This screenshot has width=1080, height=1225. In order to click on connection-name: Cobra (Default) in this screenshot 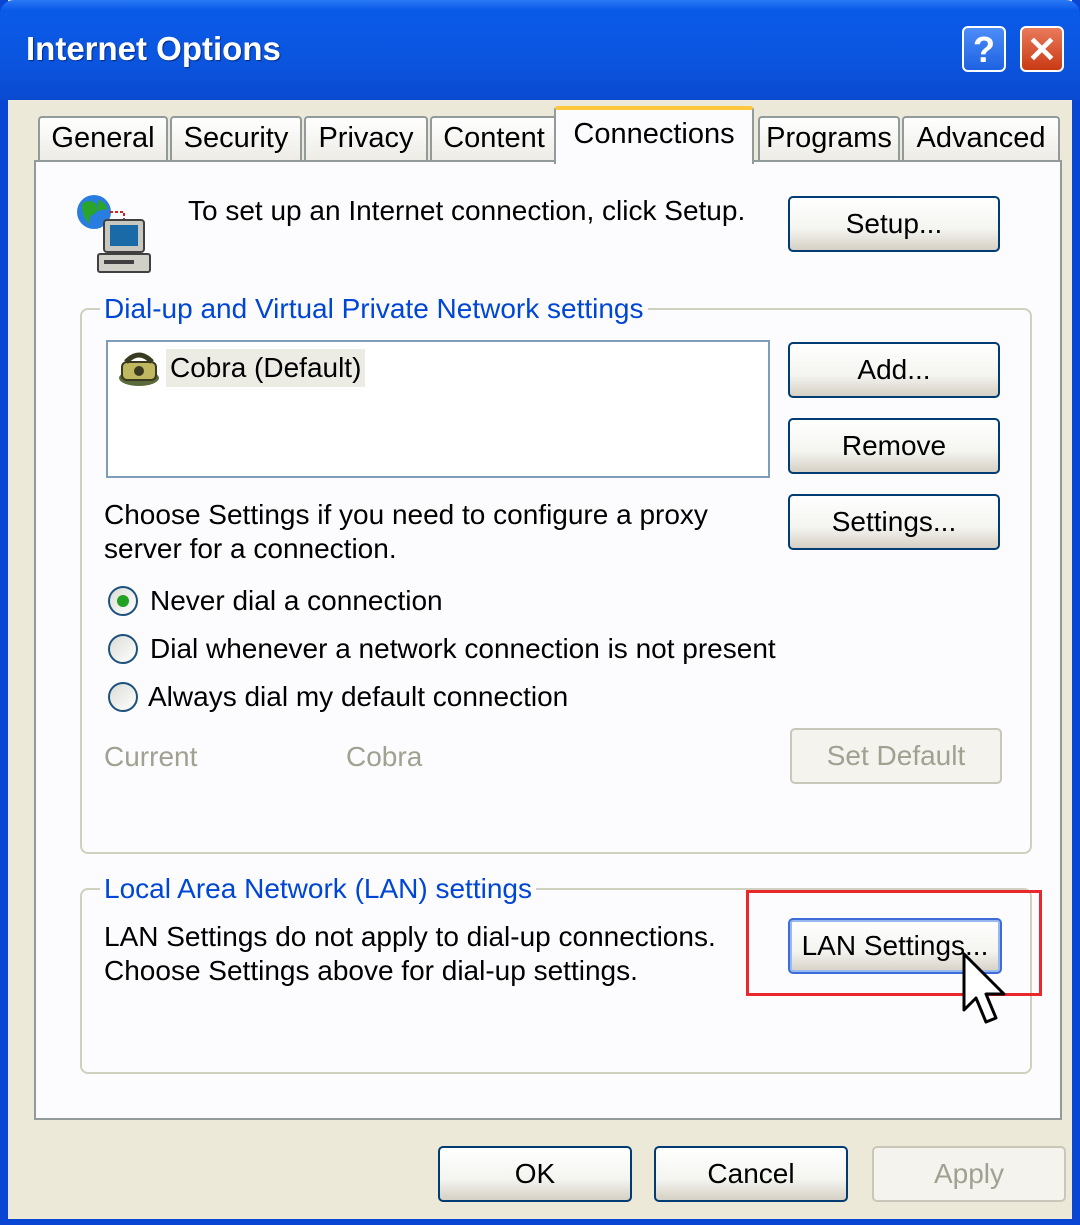, I will do `click(266, 368)`.